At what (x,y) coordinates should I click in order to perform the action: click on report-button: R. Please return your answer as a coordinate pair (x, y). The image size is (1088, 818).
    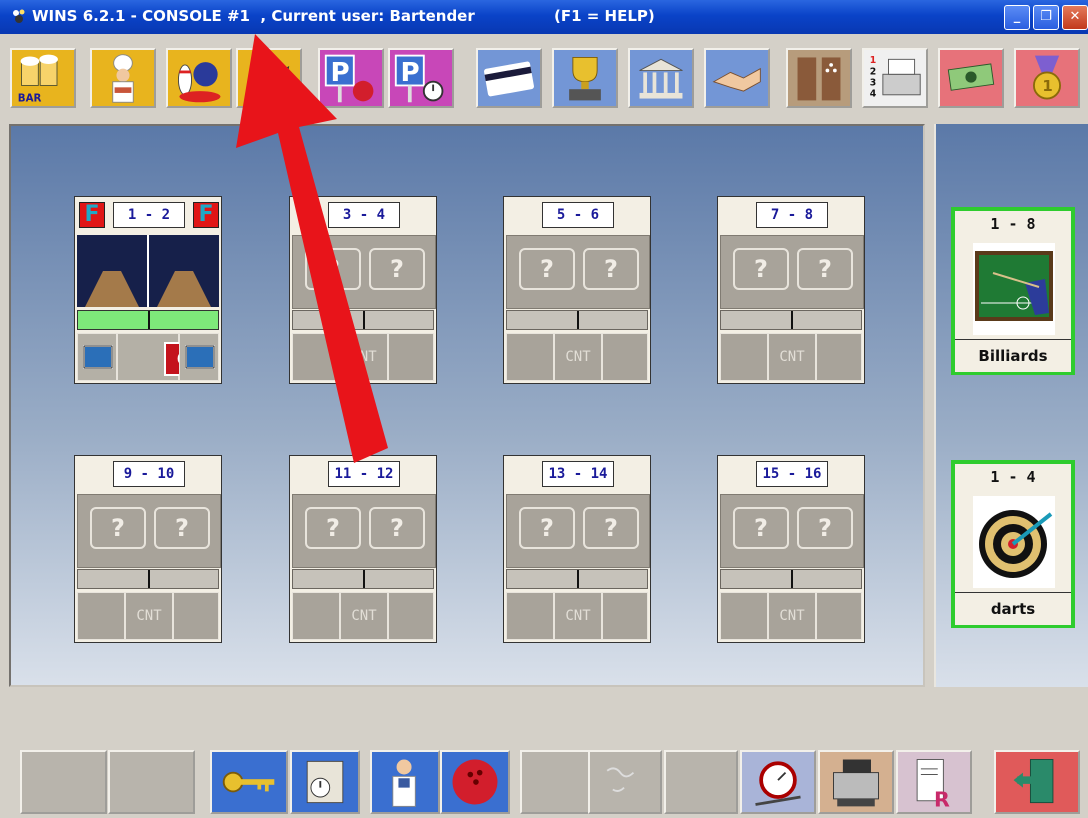
    Looking at the image, I should click on (934, 782).